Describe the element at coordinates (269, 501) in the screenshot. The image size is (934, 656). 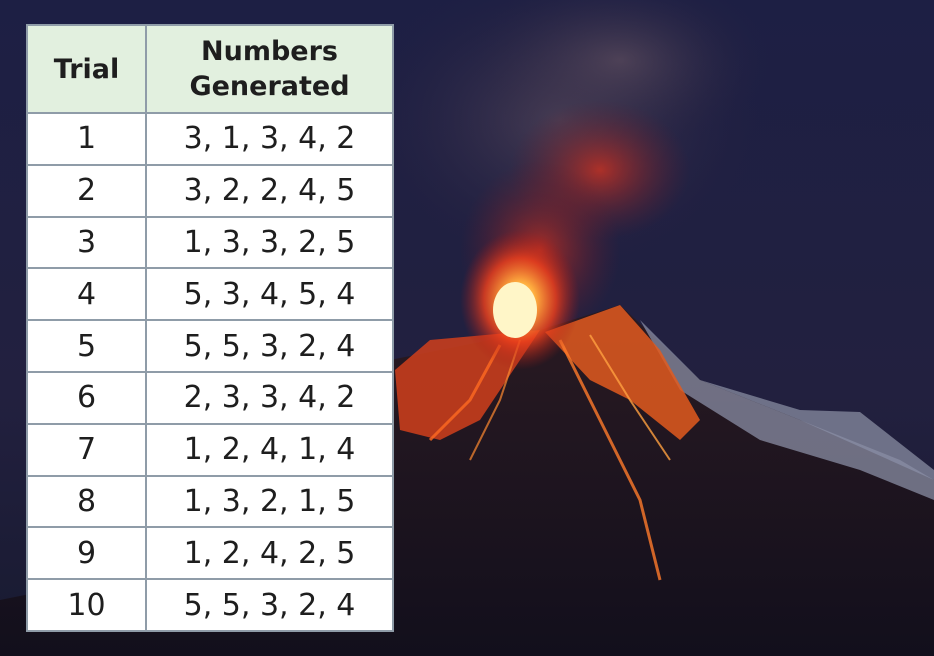
I see `numbers-cell: 1, 3, 2, 1, 5` at that location.